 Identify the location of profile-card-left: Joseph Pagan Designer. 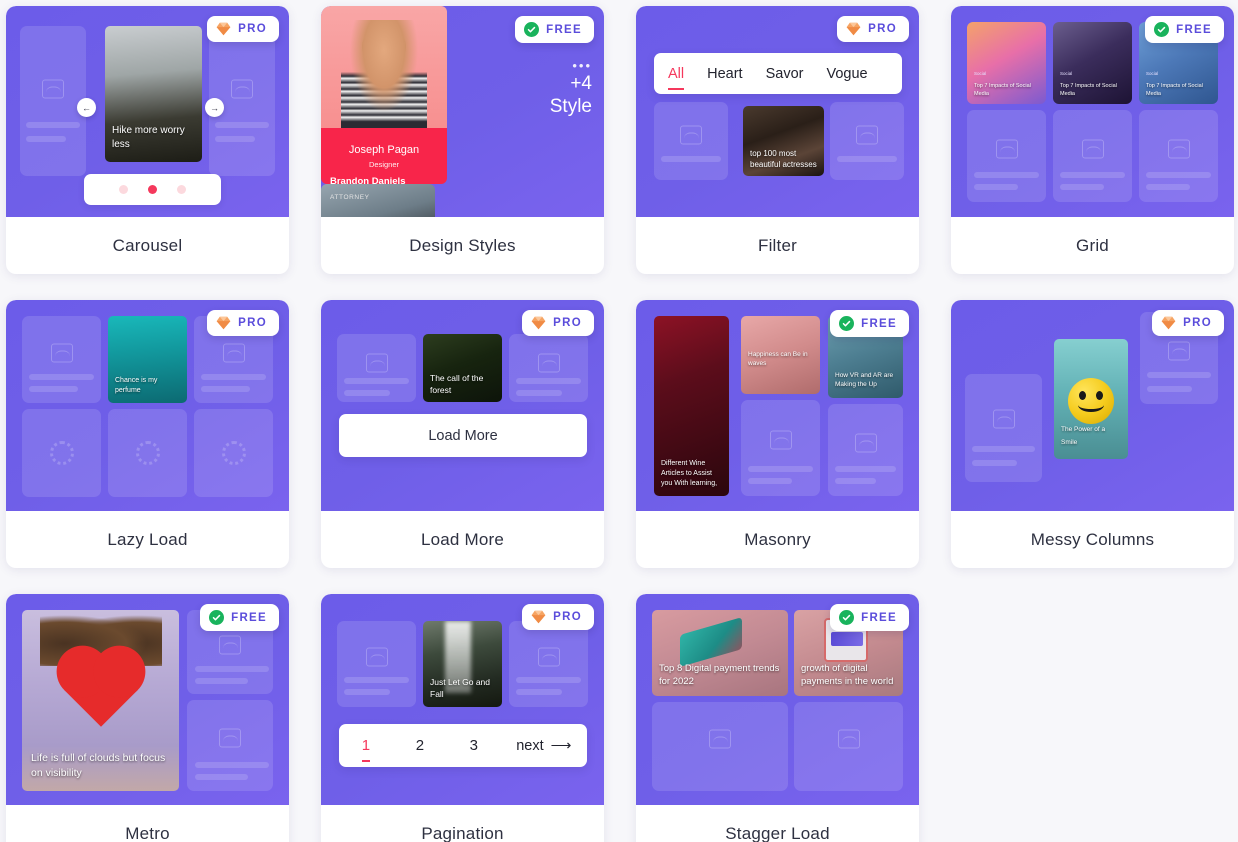
(384, 95).